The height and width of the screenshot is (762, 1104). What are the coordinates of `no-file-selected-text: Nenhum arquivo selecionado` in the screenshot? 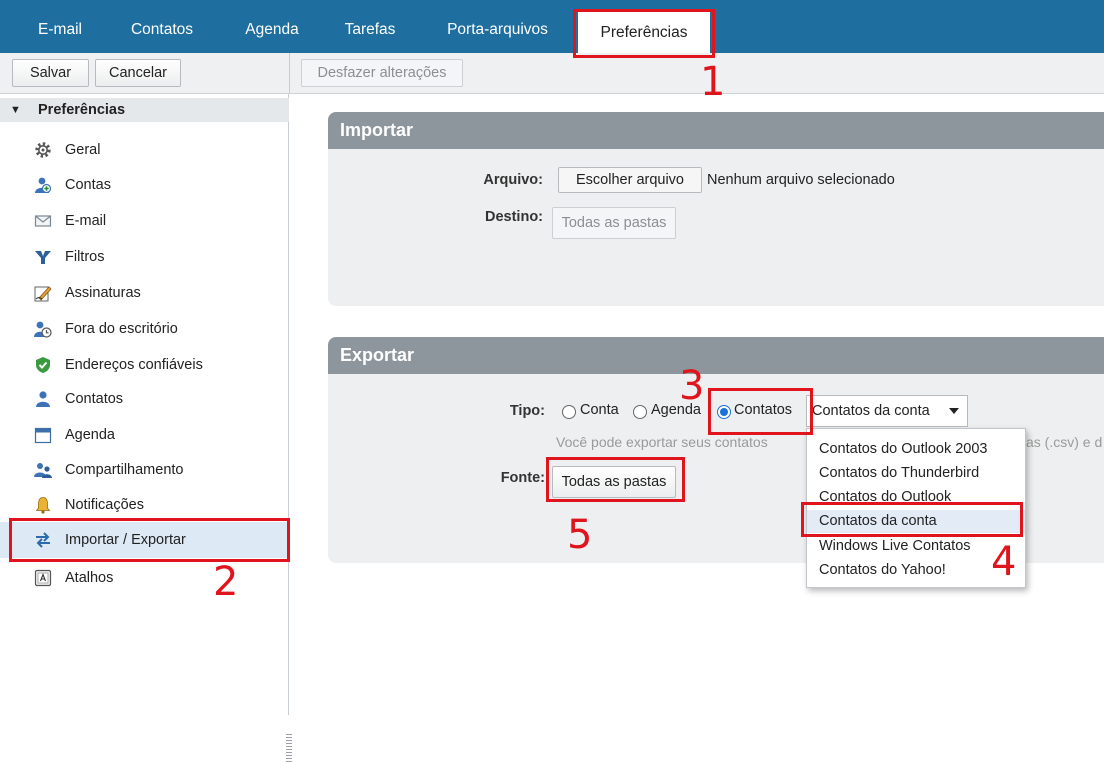 It's located at (801, 180).